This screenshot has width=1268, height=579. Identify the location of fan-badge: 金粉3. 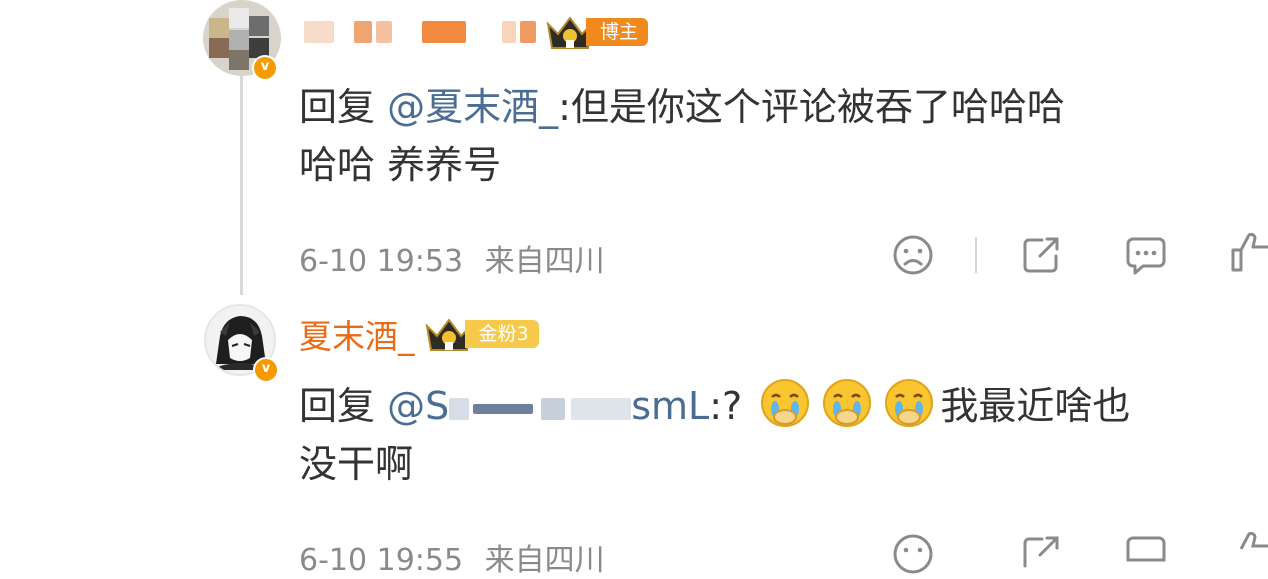
(501, 334).